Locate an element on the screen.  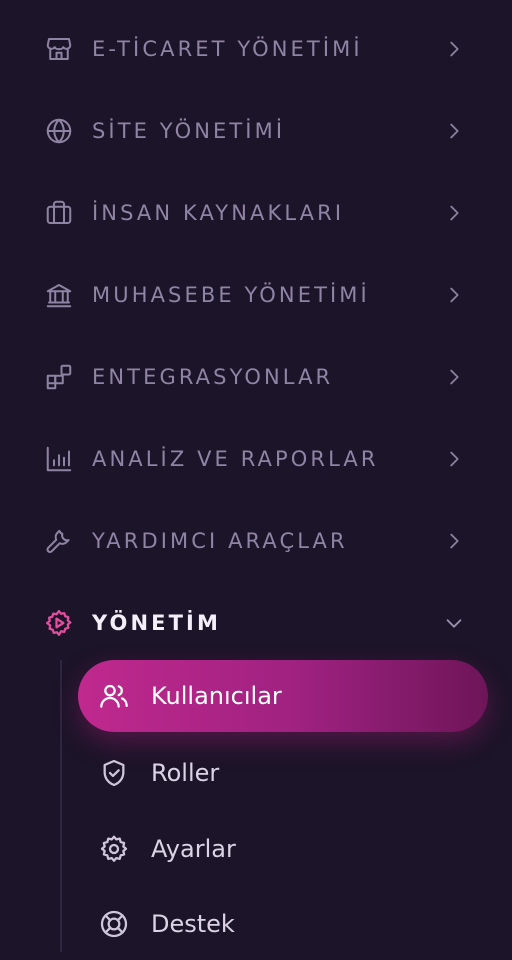
briefcase-icon is located at coordinates (59, 213).